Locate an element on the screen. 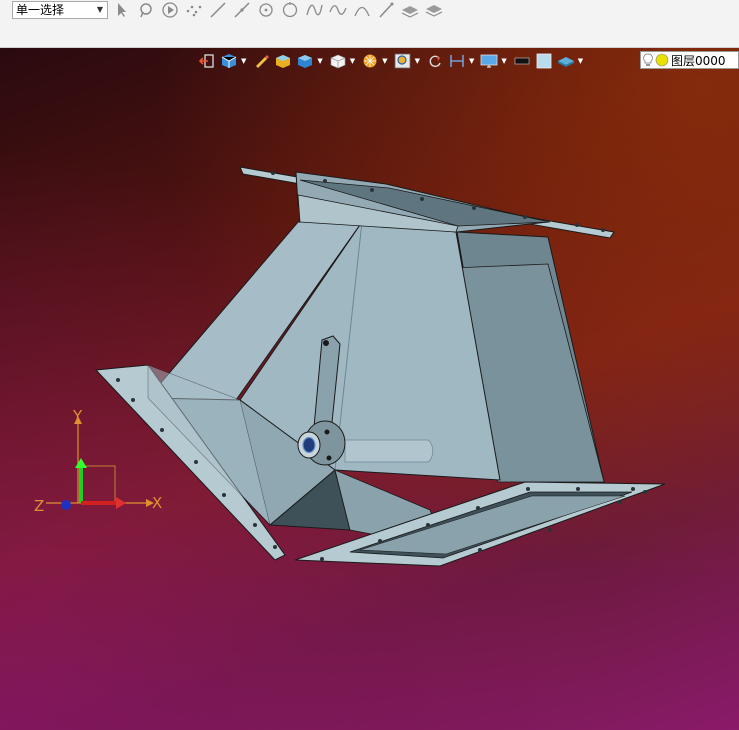  spline-icon is located at coordinates (314, 10).